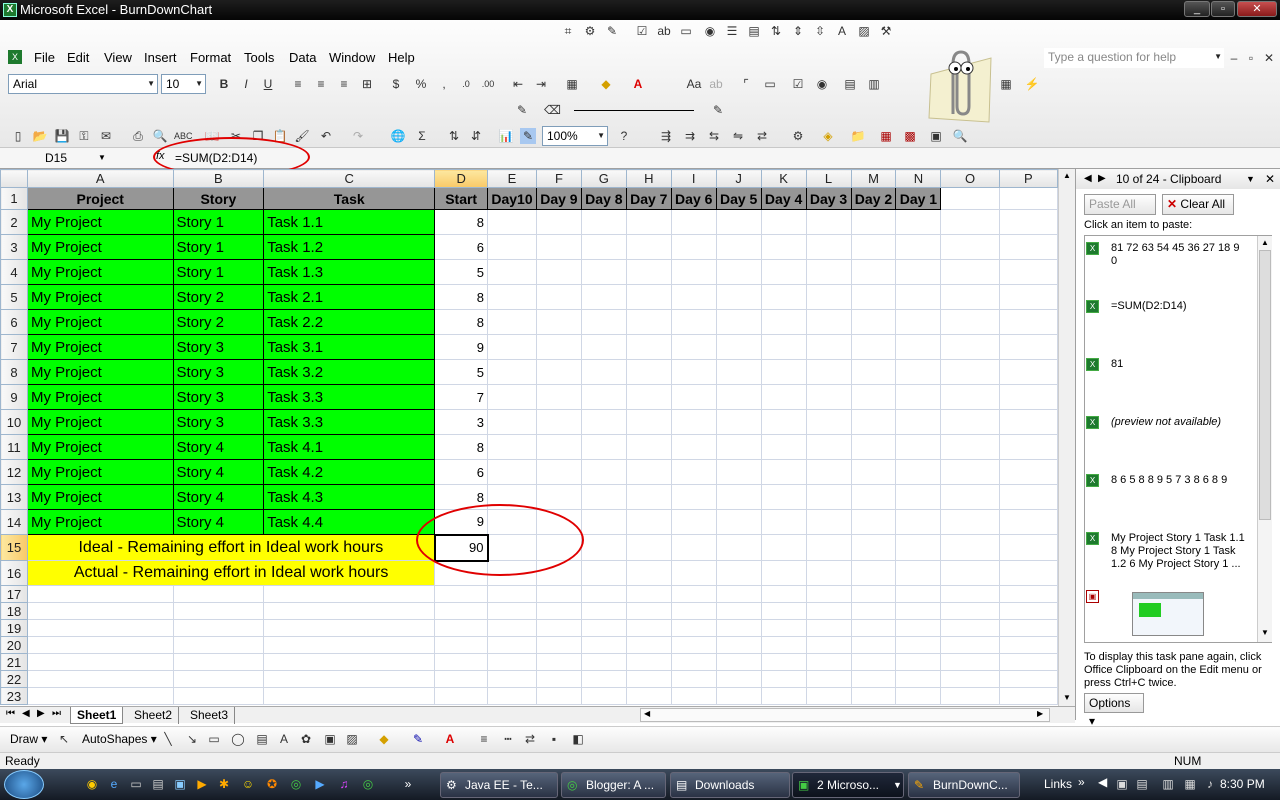 The width and height of the screenshot is (1280, 800). Describe the element at coordinates (638, 84) in the screenshot. I see `font-color-icon: A` at that location.